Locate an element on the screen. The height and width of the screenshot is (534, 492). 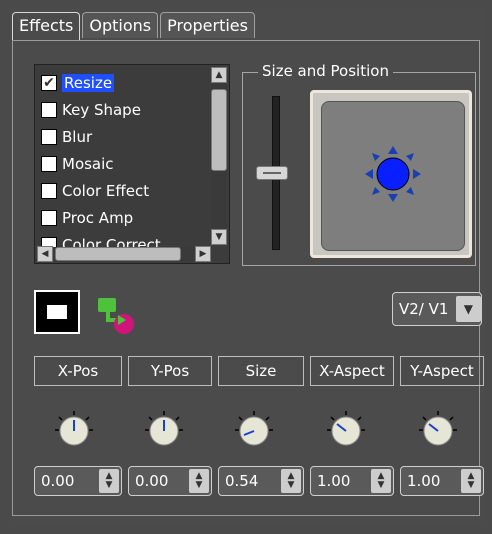
effect-label: Mosaic is located at coordinates (88, 163).